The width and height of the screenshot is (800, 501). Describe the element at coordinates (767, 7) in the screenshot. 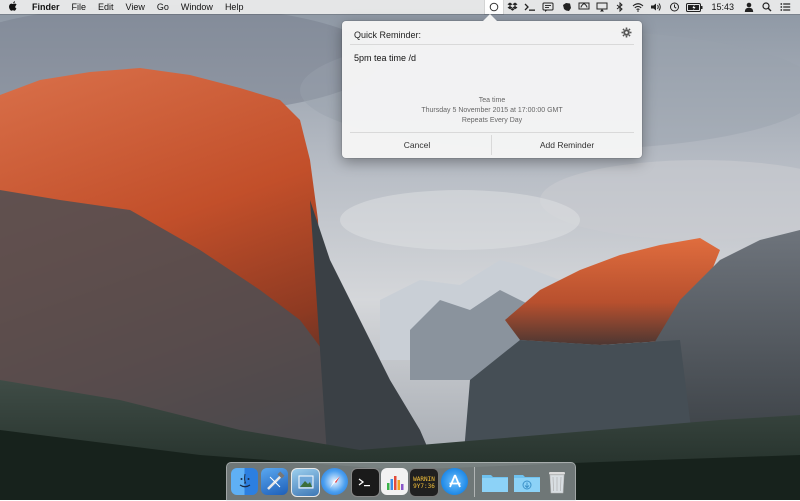

I see `spotlight-icon` at that location.